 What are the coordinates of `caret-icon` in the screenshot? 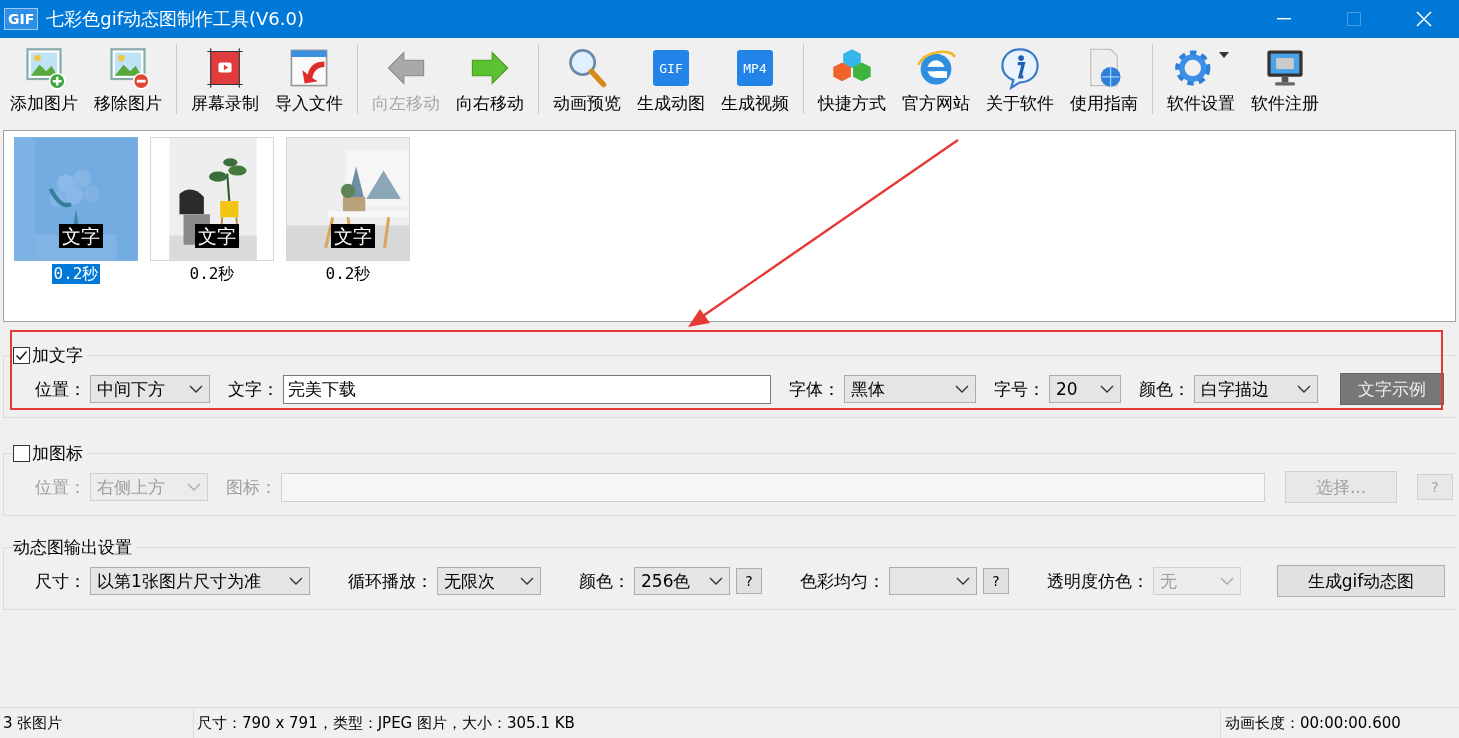 It's located at (1224, 55).